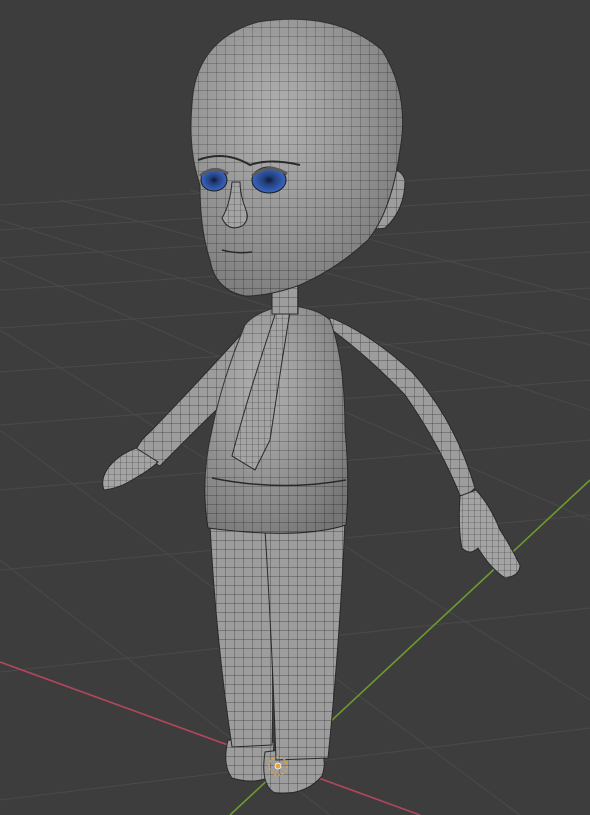 The image size is (590, 815). Describe the element at coordinates (305, 640) in the screenshot. I see `right-leg` at that location.